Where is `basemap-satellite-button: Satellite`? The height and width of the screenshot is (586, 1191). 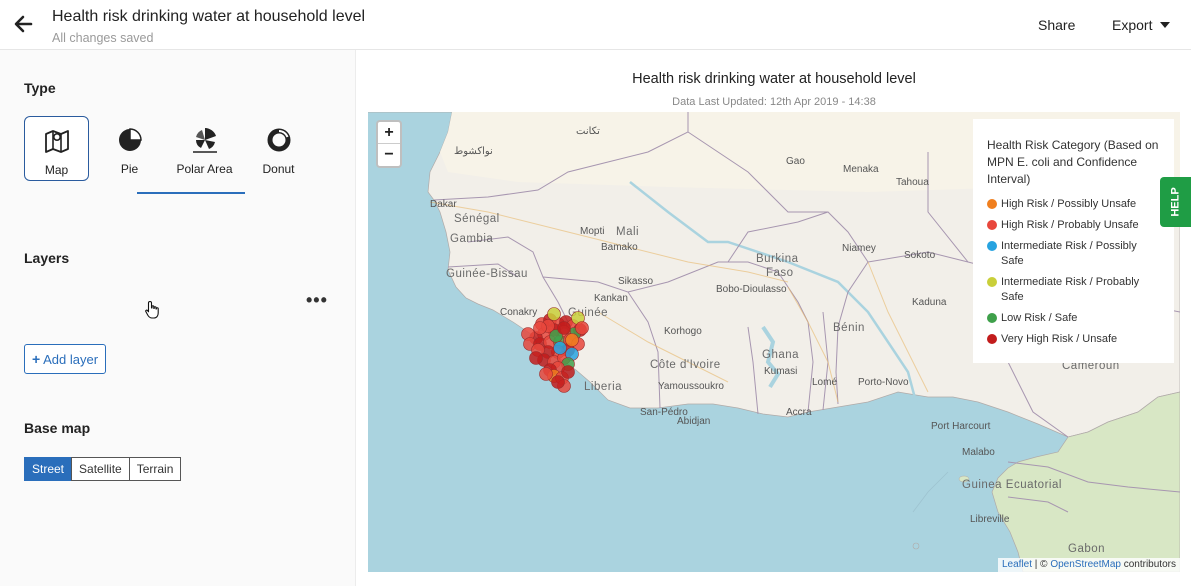
basemap-satellite-button: Satellite is located at coordinates (100, 469).